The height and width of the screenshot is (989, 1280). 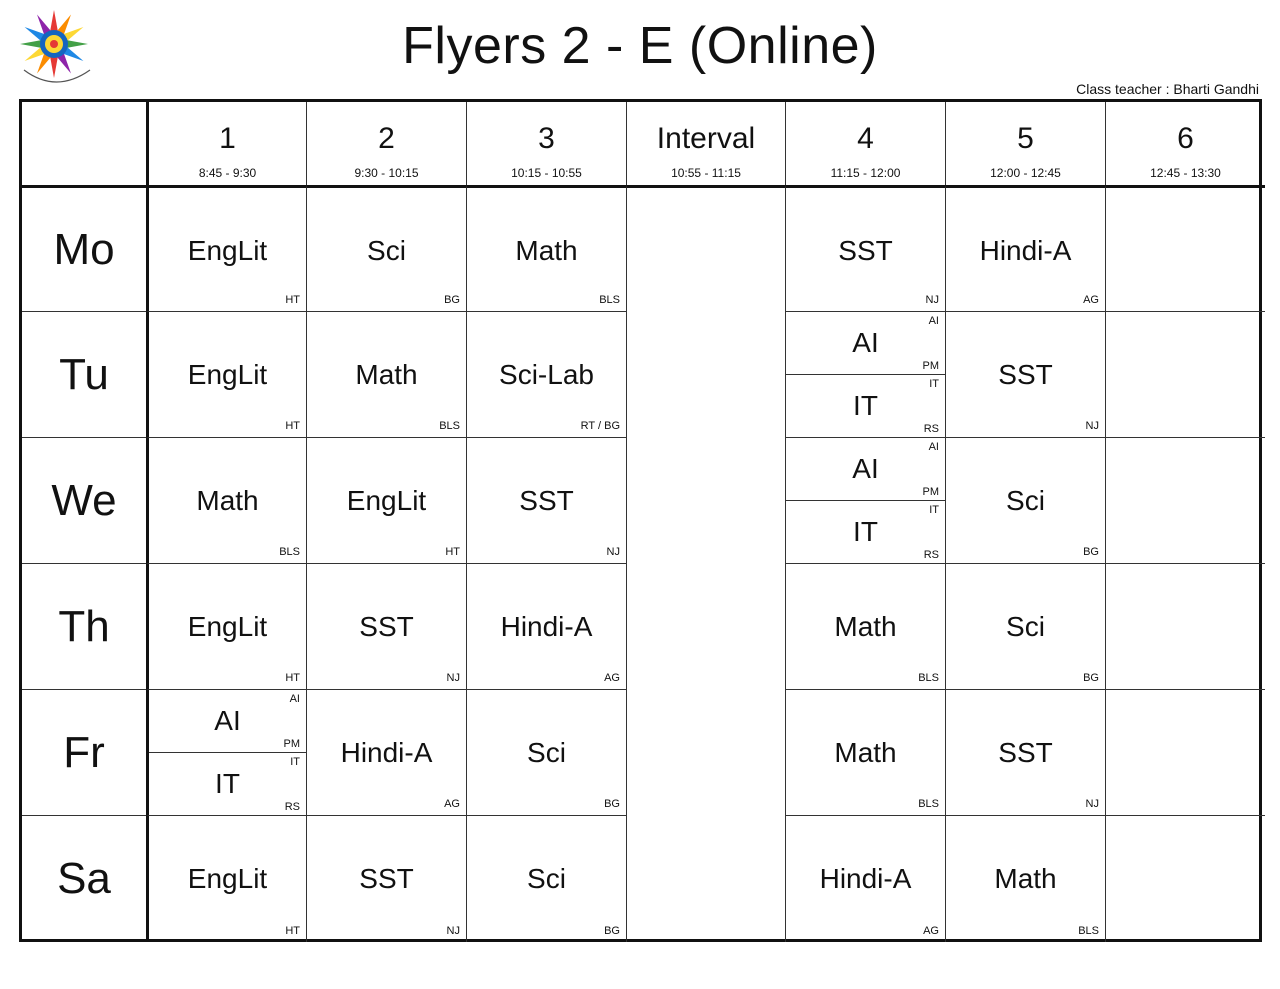 What do you see at coordinates (84, 500) in the screenshot?
I see `day-cell: We` at bounding box center [84, 500].